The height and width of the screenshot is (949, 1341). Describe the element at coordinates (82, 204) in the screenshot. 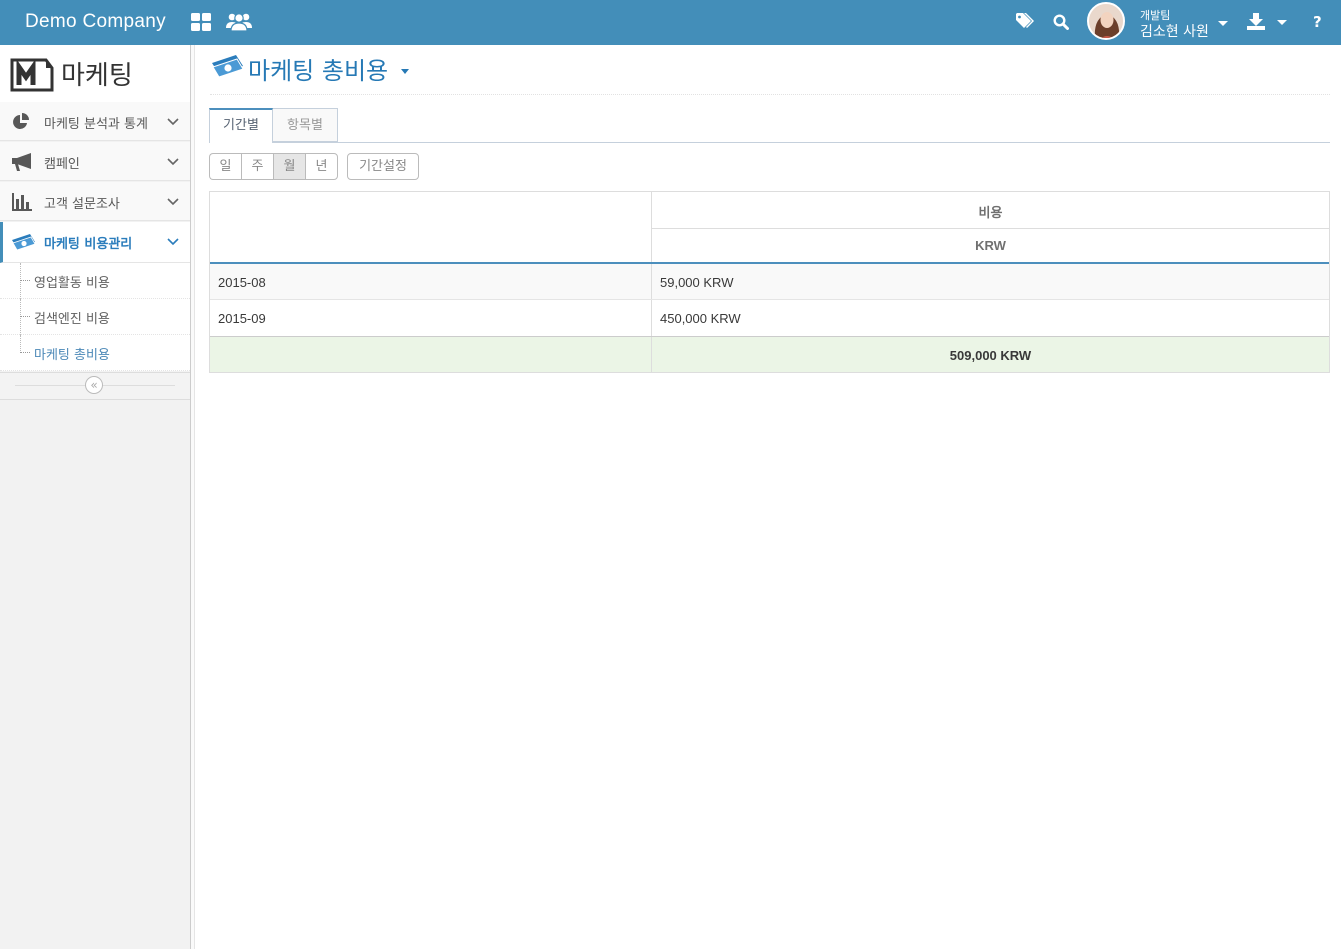

I see `sidebar-item-label: 고객 설문조사` at that location.